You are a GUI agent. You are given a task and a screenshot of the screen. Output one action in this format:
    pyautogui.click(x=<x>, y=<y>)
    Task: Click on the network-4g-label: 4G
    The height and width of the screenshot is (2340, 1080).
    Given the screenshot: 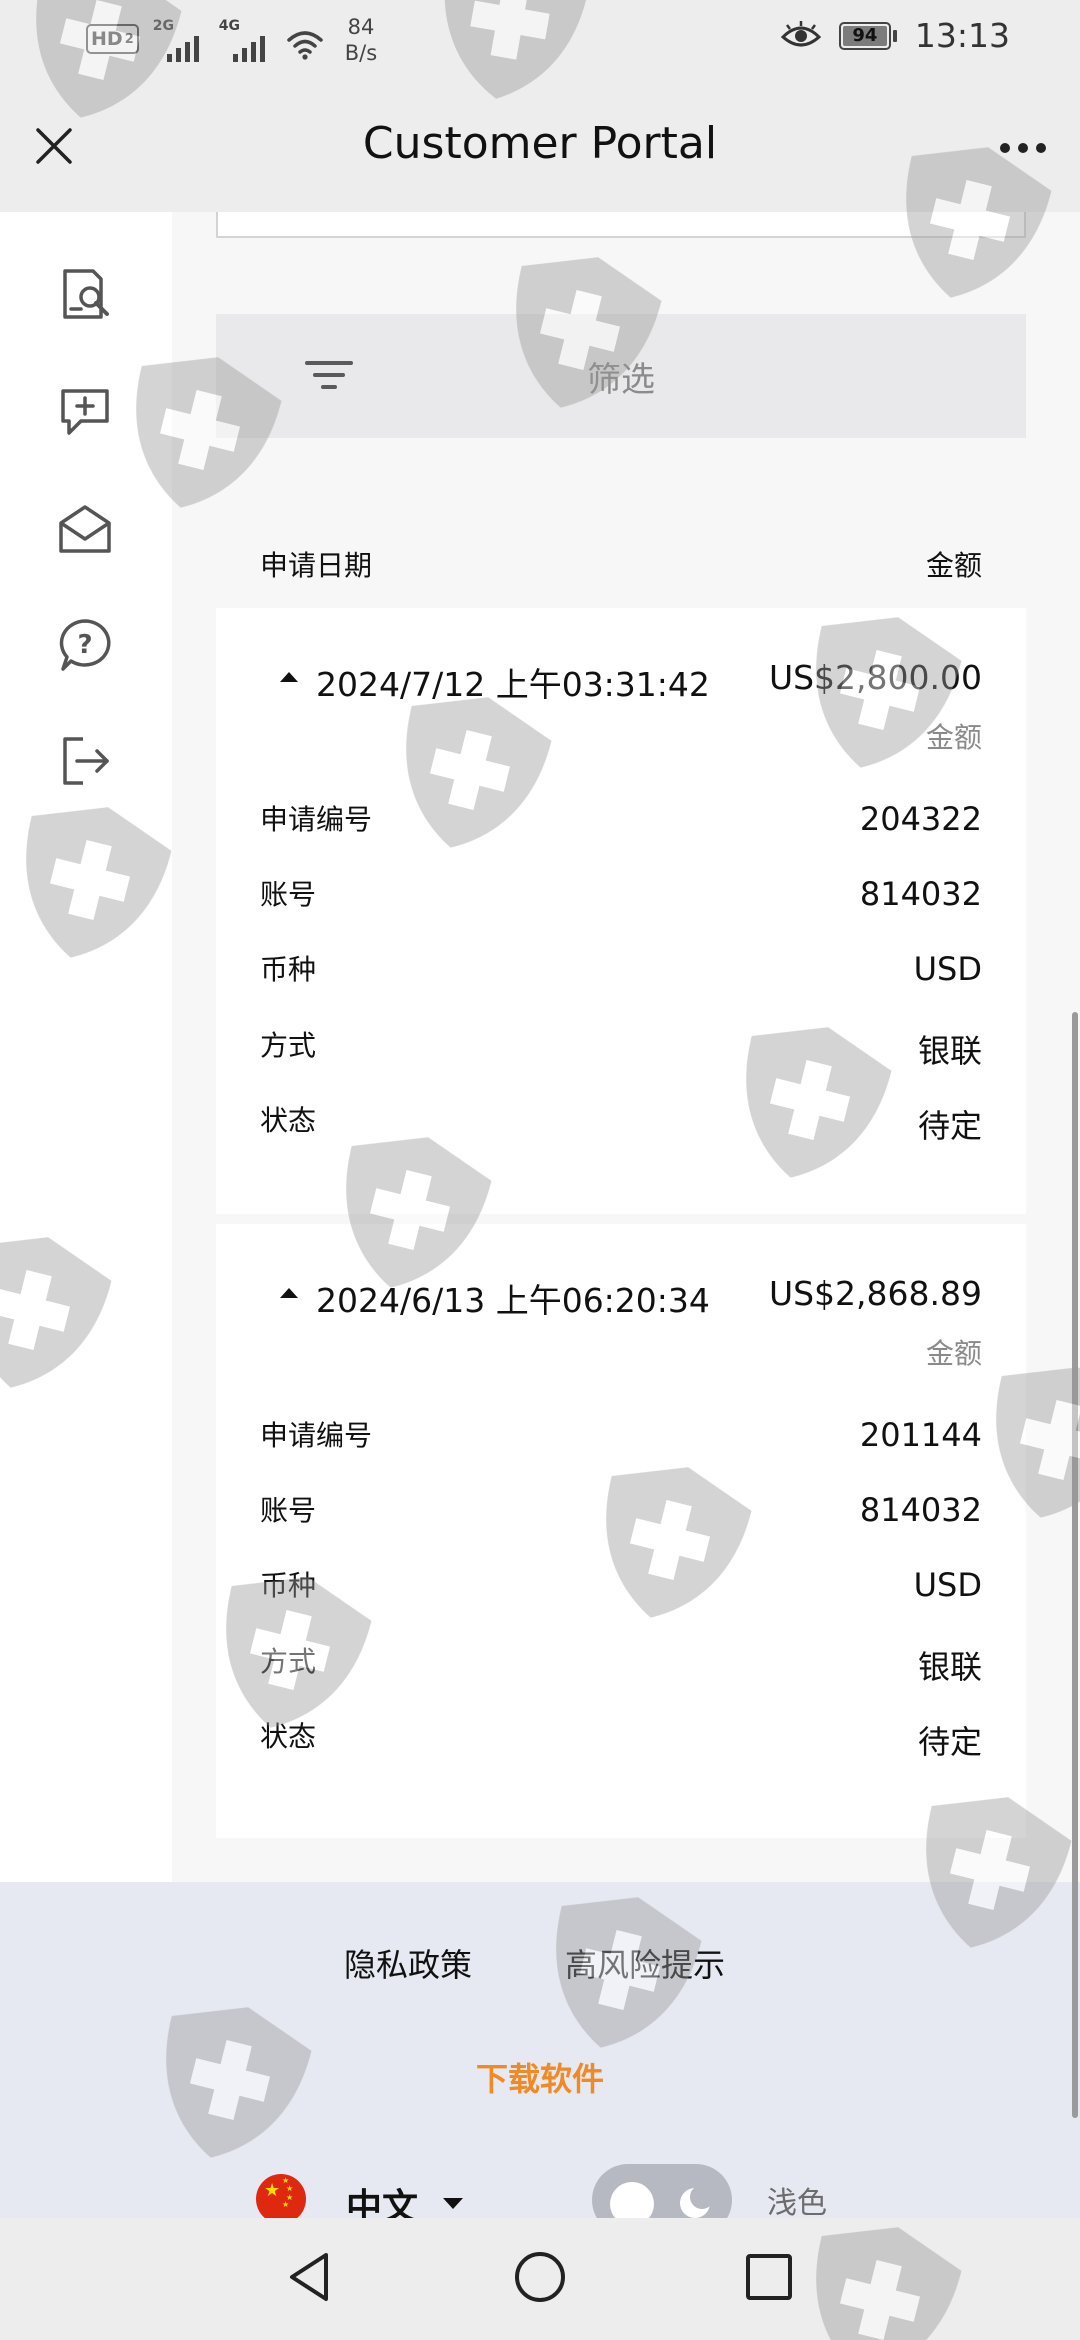 What is the action you would take?
    pyautogui.click(x=229, y=26)
    